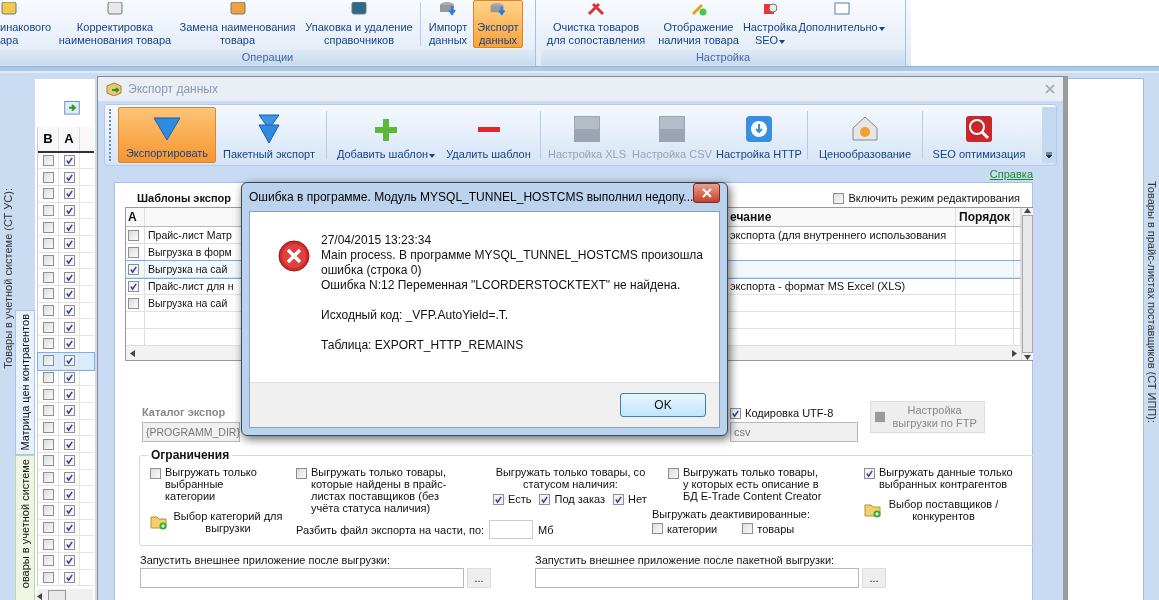  What do you see at coordinates (27, 24) in the screenshot?
I see `ribbon-button: инакового ара` at bounding box center [27, 24].